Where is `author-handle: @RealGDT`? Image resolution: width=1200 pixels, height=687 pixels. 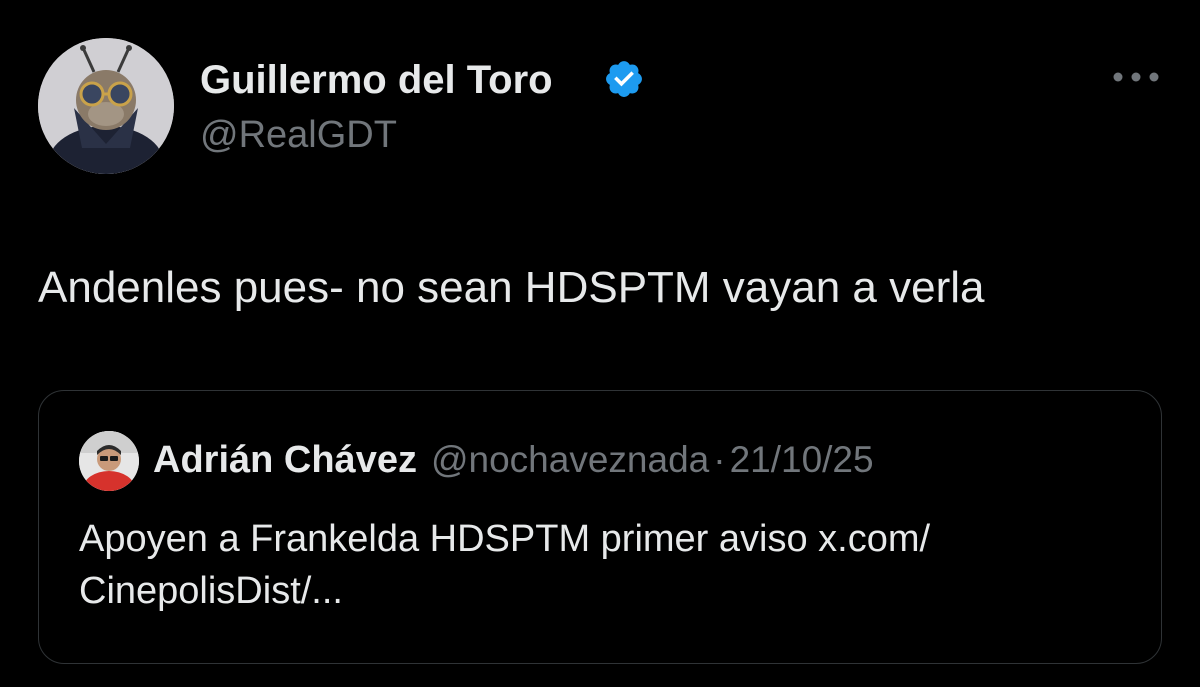
author-handle: @RealGDT is located at coordinates (298, 135).